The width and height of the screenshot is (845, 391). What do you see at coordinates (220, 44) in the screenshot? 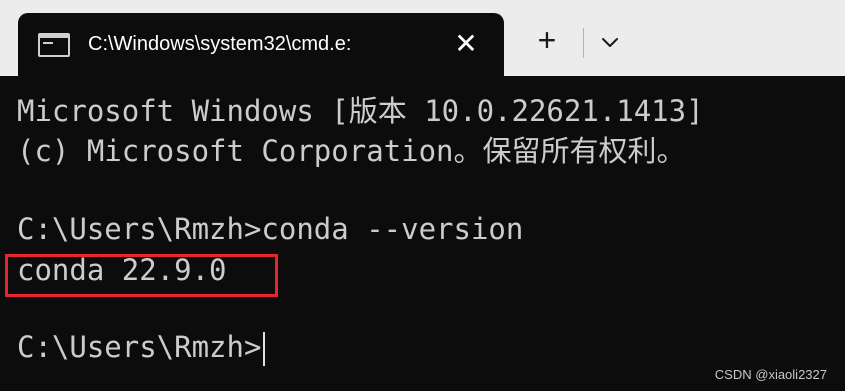
I see `tab-title: C:\Windows\system32\cmd.e:` at bounding box center [220, 44].